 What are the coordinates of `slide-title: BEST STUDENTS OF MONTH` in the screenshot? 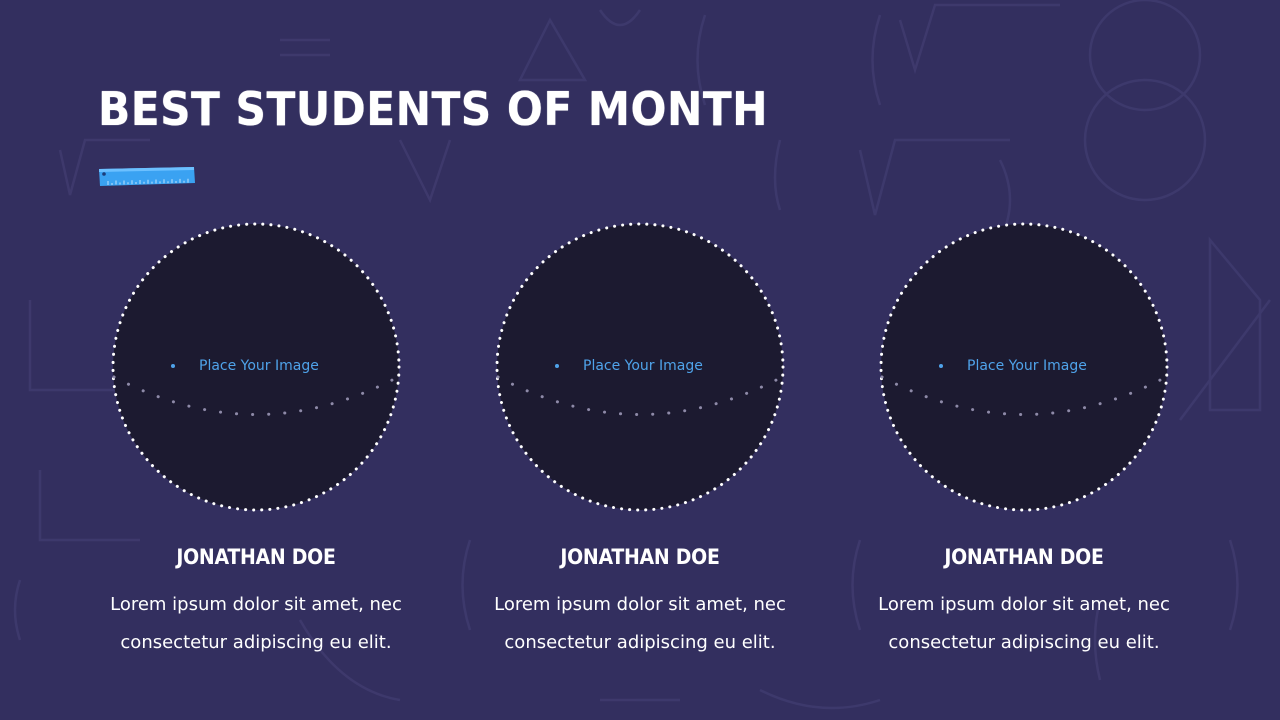 It's located at (433, 109).